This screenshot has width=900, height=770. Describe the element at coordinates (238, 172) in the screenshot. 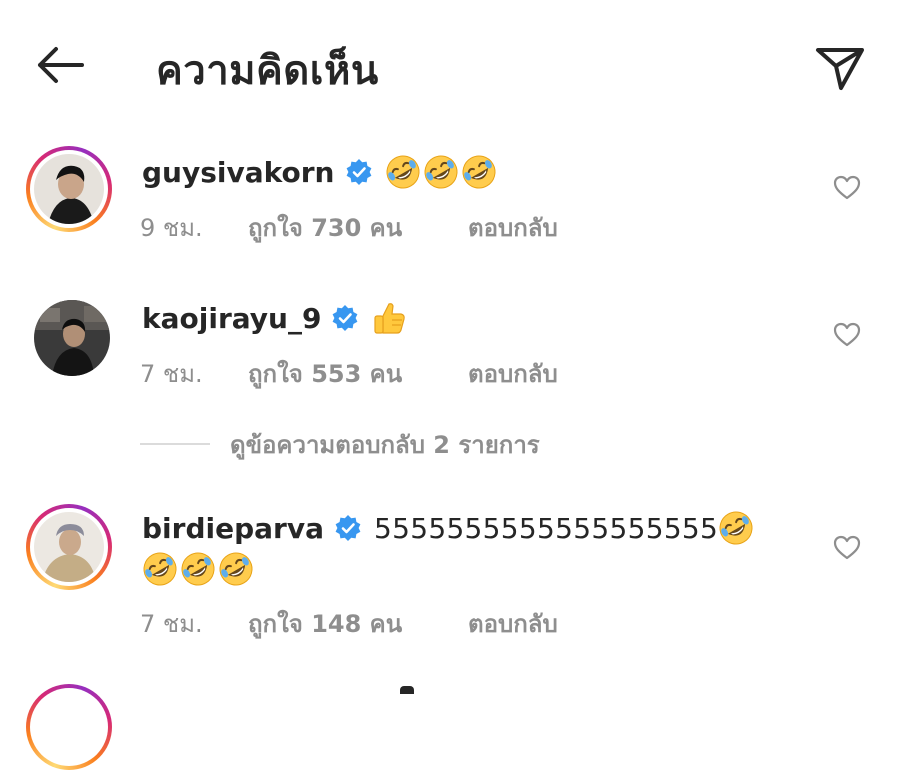

I see `comment-username: guysivakorn` at that location.